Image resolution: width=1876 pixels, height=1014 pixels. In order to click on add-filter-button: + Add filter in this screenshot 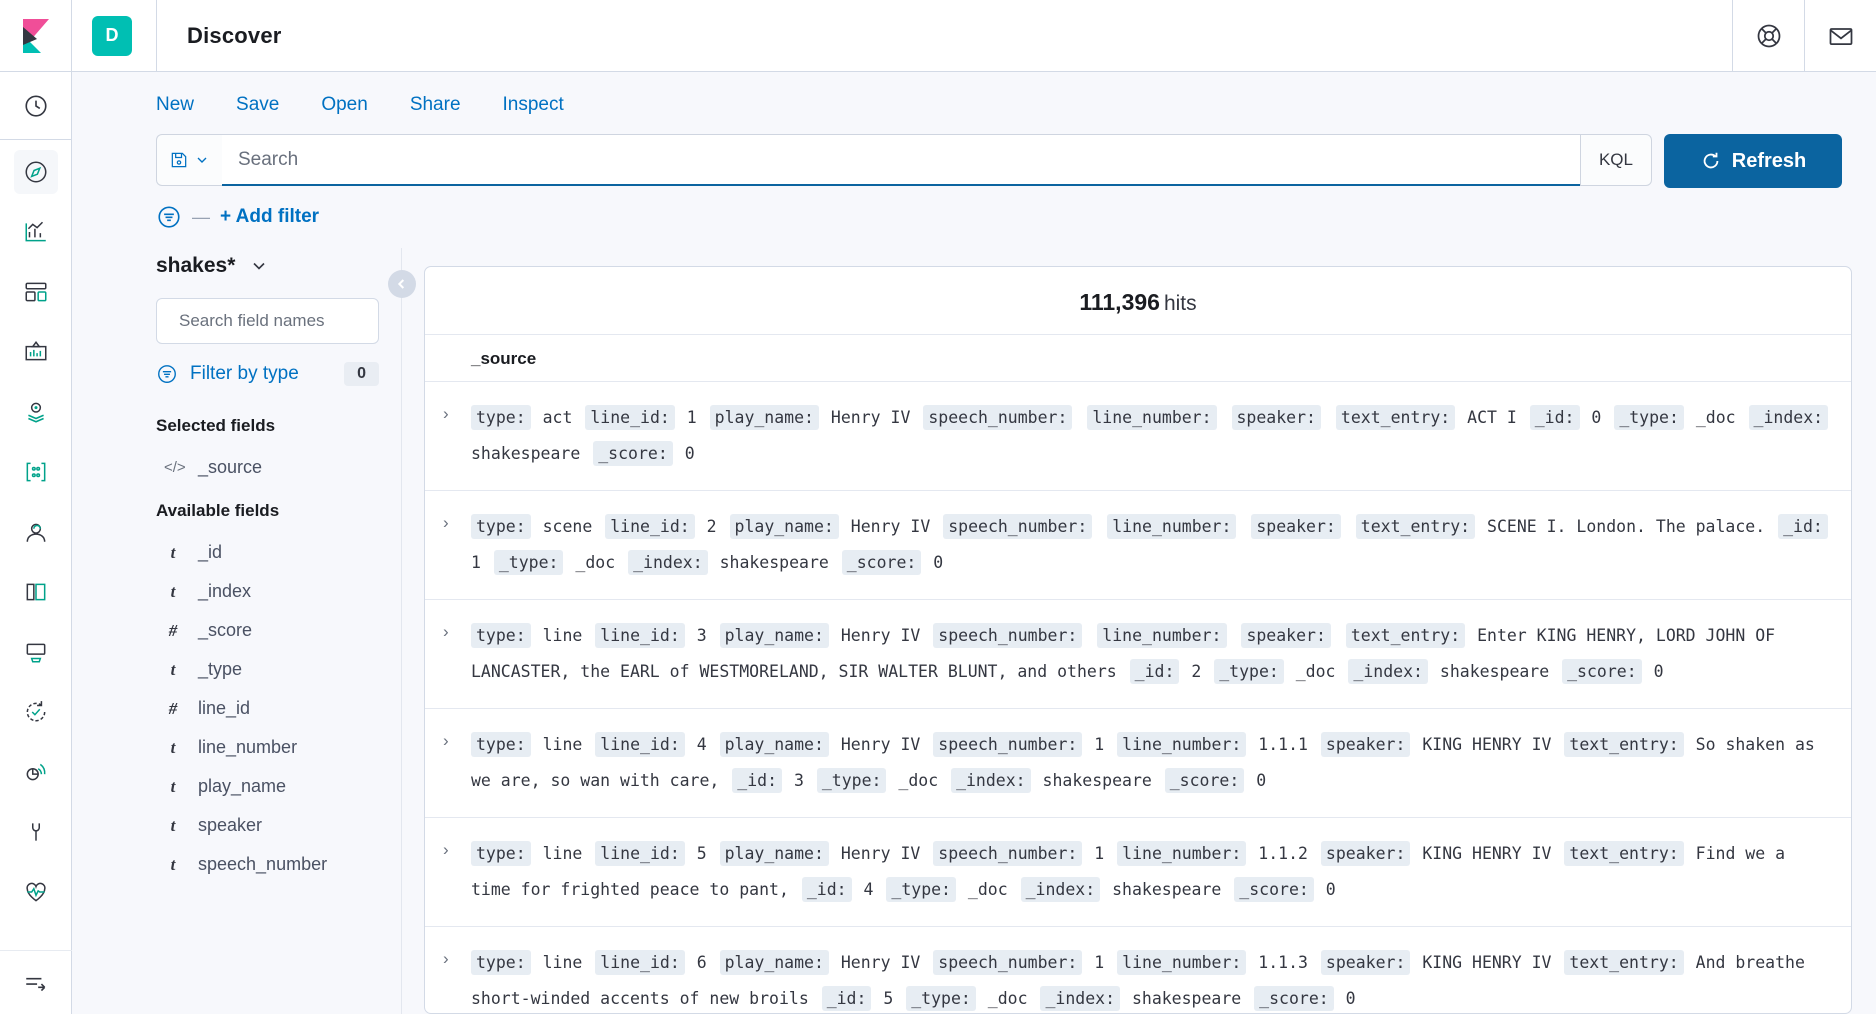, I will do `click(269, 217)`.